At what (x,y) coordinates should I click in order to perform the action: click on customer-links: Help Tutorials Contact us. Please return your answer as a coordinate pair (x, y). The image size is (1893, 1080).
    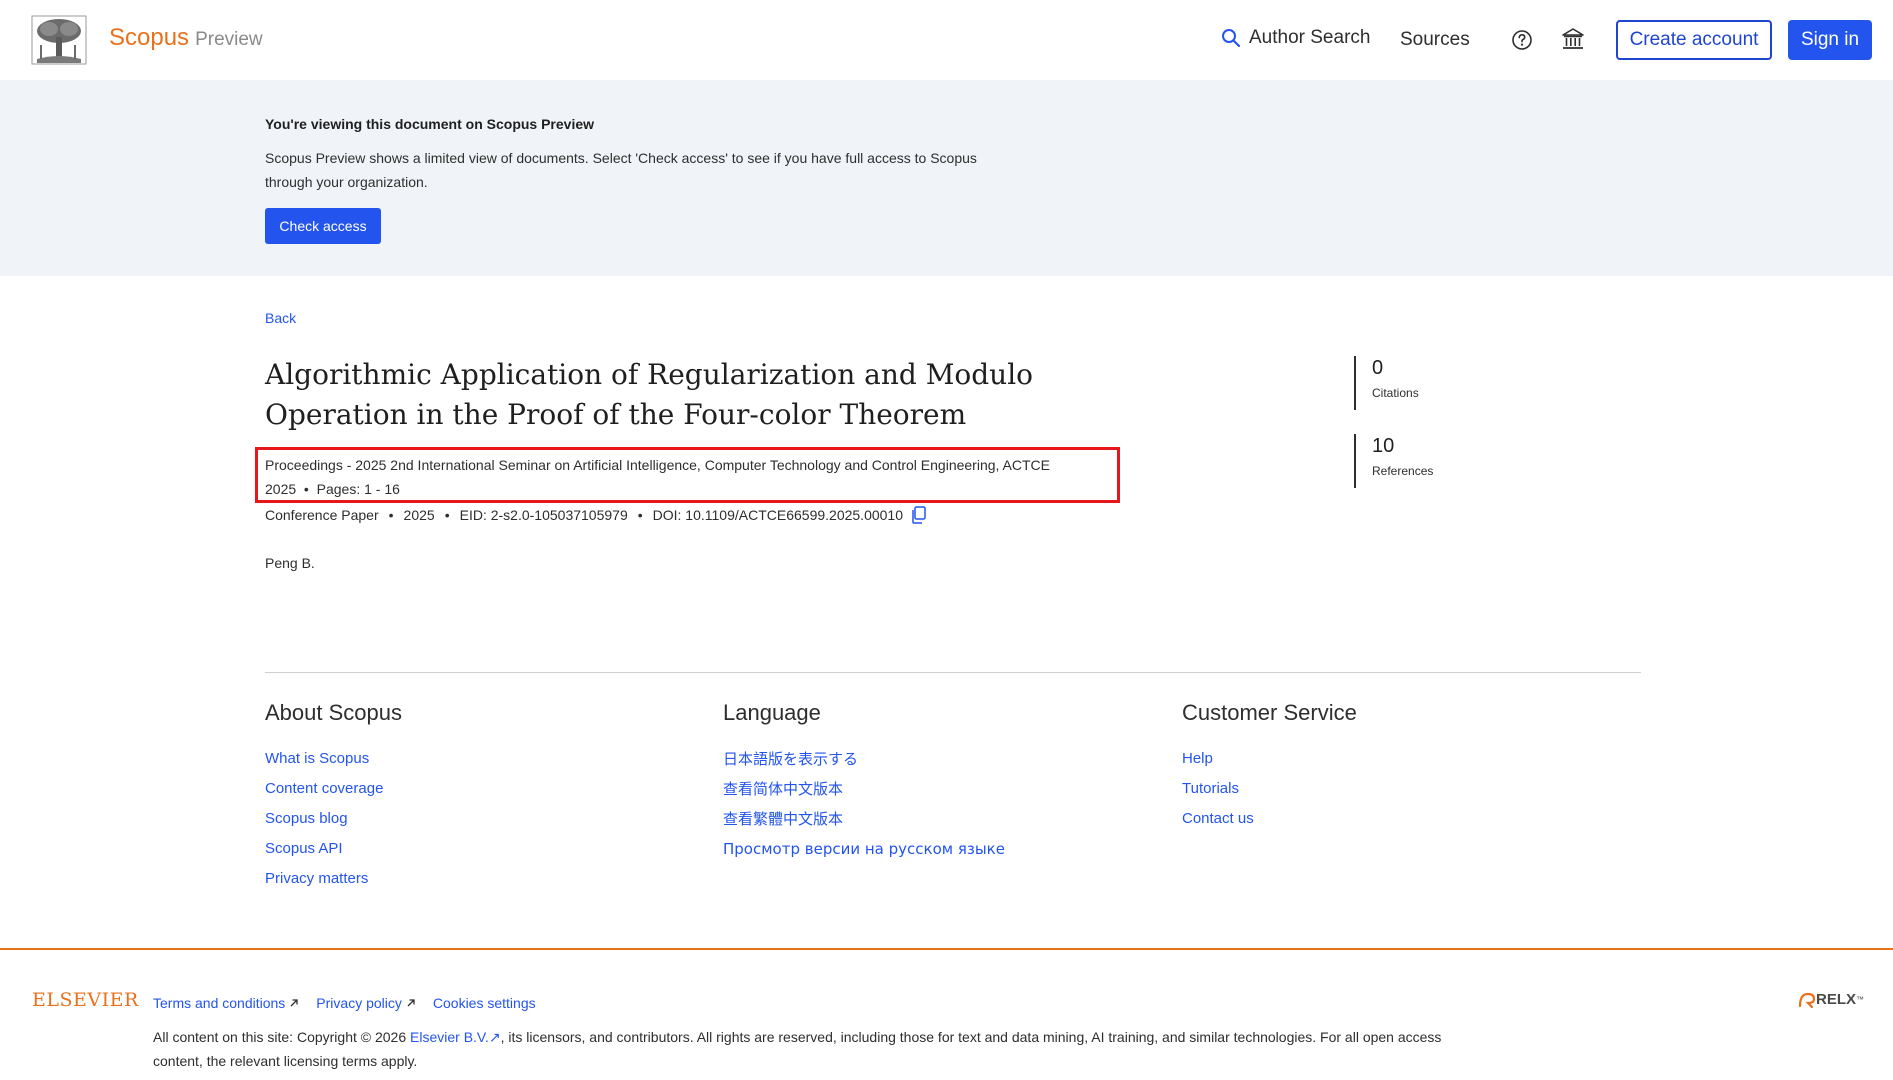
    Looking at the image, I should click on (1269, 789).